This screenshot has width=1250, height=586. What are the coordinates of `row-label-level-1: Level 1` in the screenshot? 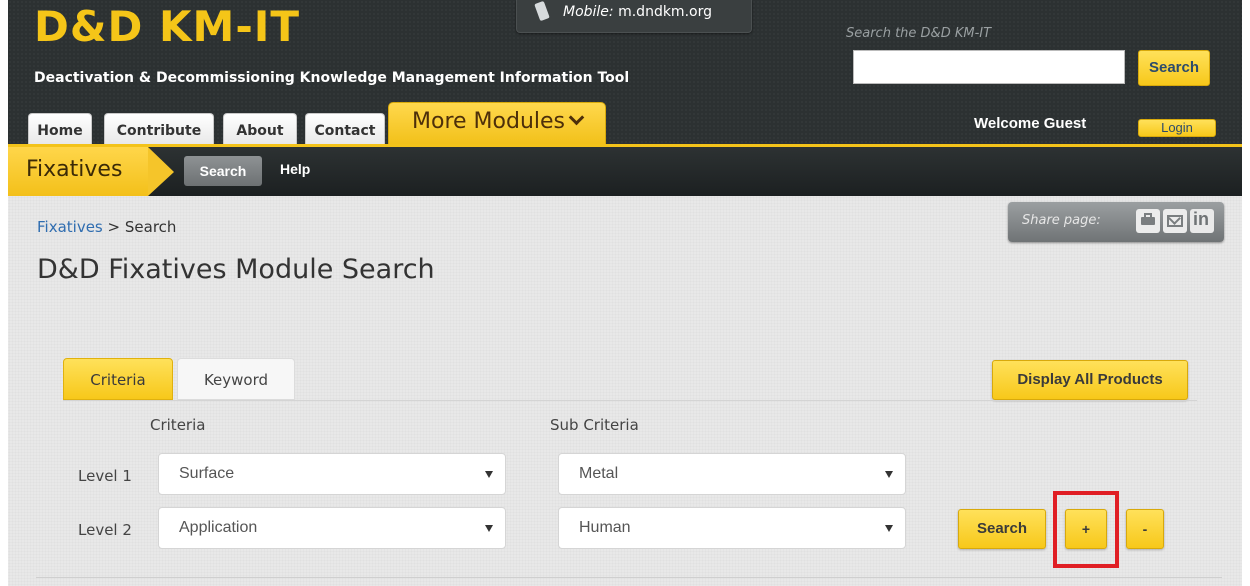 It's located at (105, 476).